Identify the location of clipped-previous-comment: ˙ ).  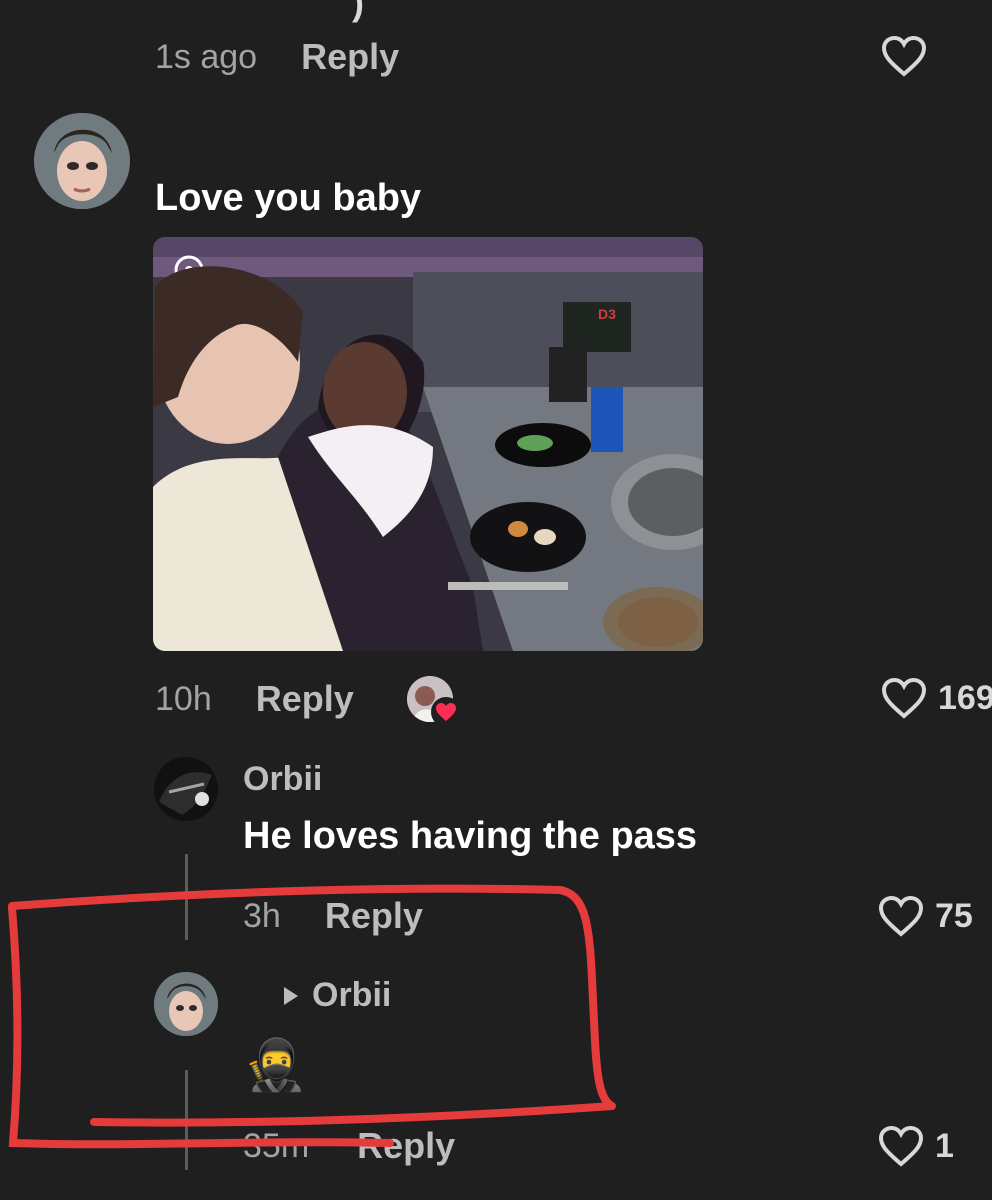
(347, 11).